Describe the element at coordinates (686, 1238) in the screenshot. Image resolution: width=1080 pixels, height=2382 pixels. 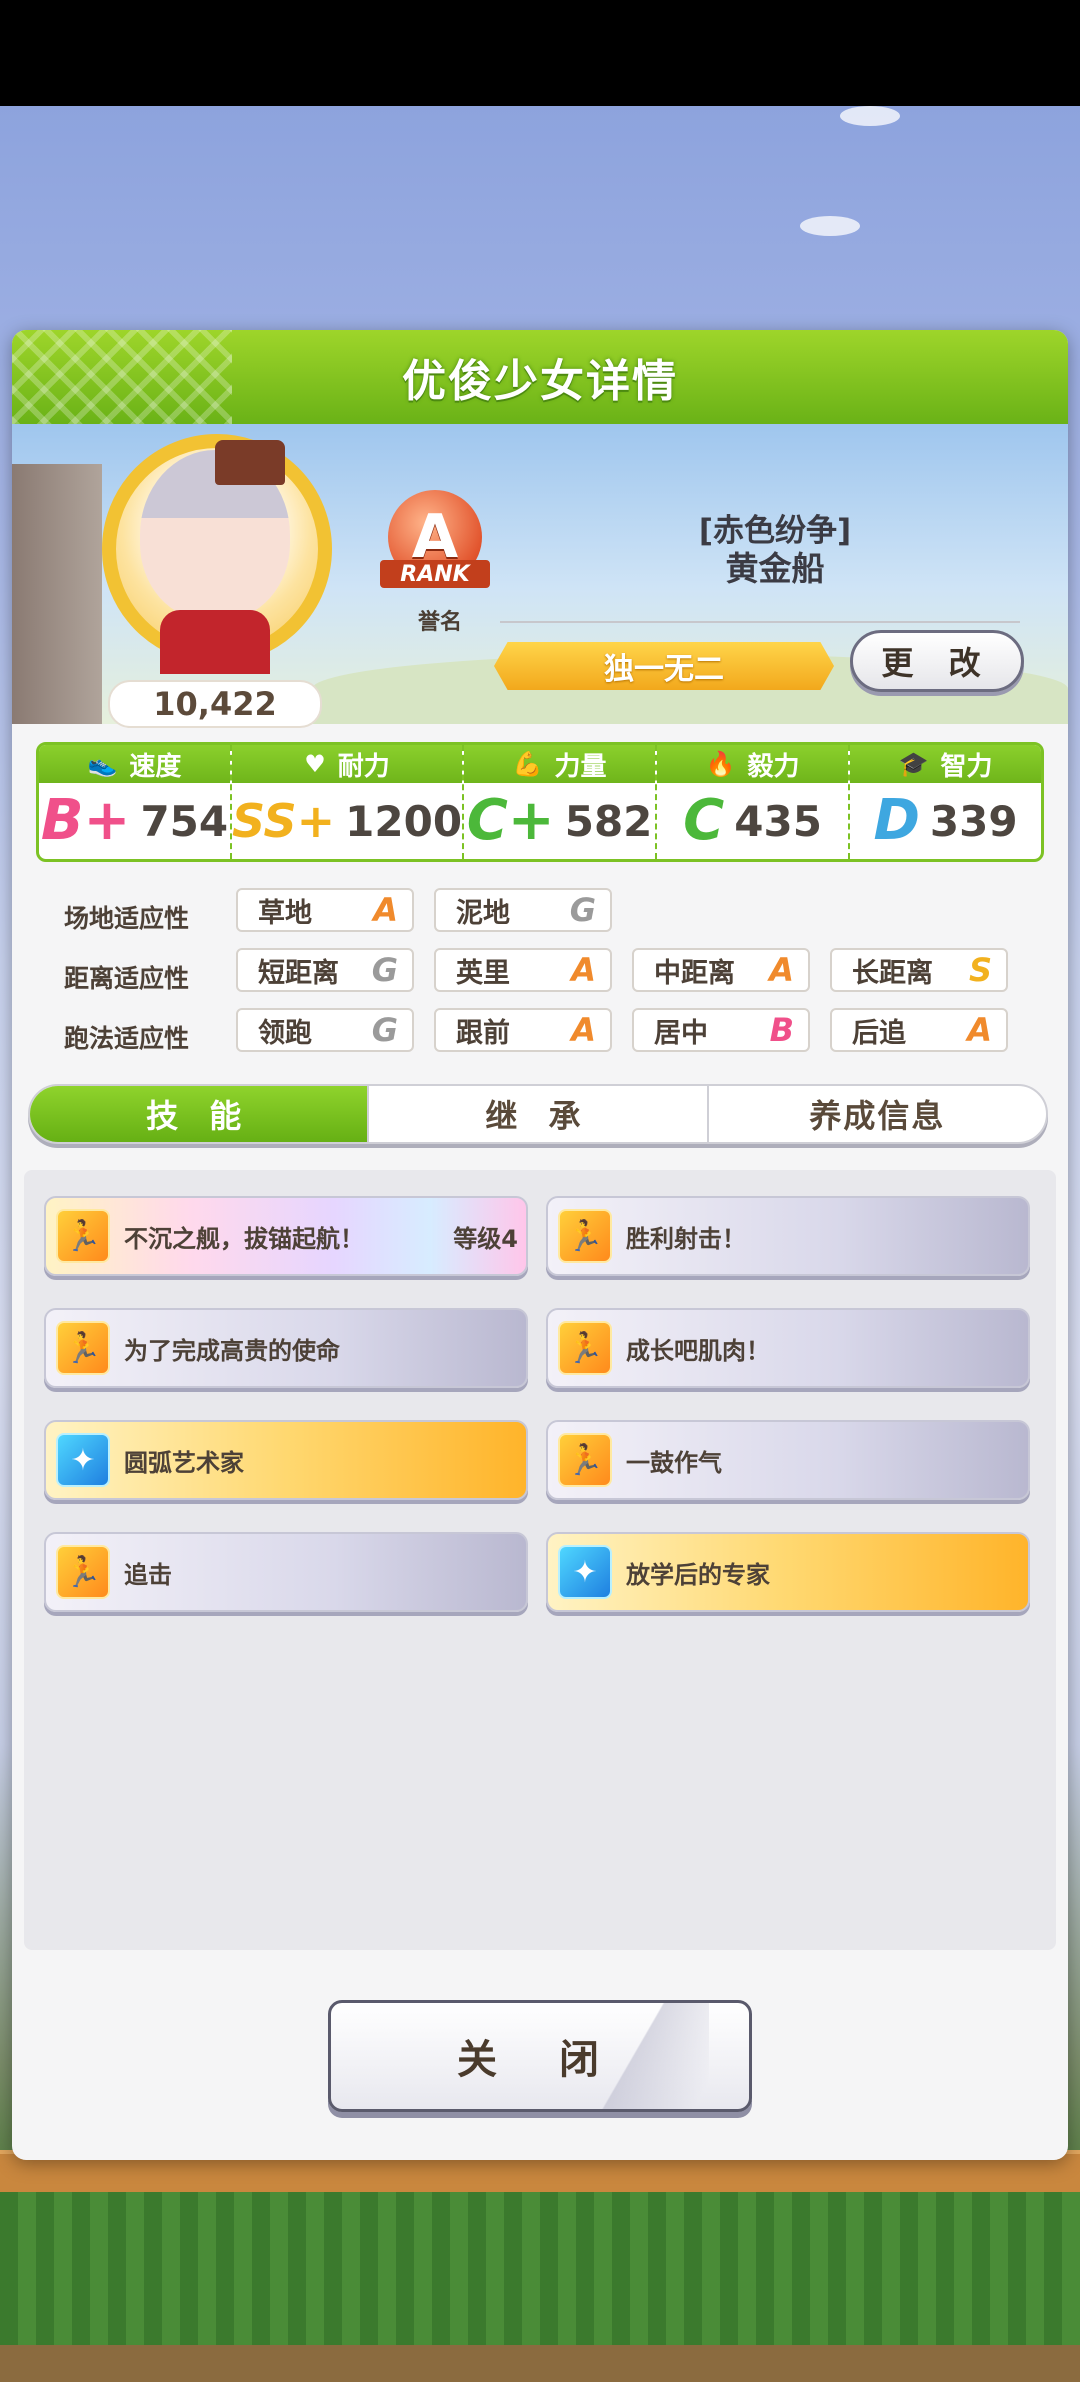
I see `skill-name: 胜利射击！` at that location.